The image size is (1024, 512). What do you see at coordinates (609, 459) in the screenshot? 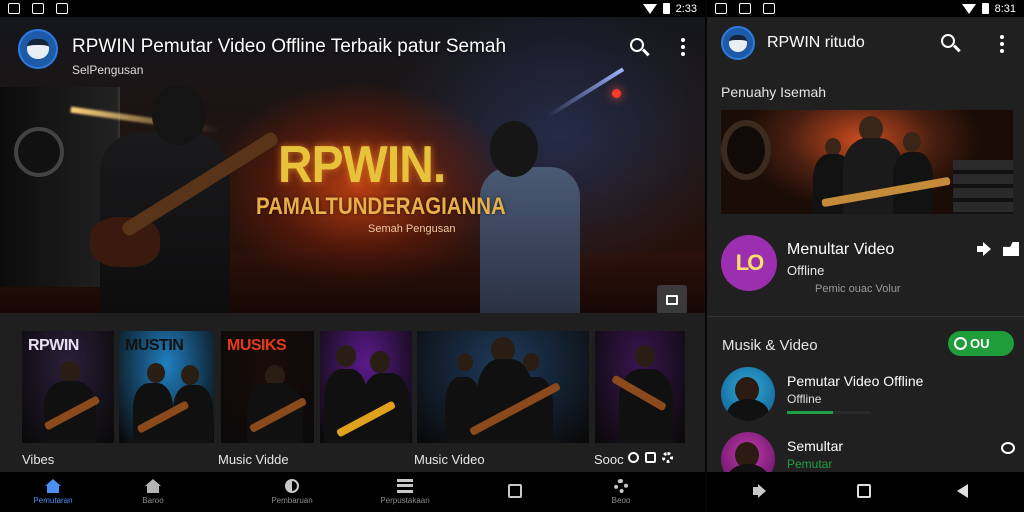
I see `thumbnail-caption: Sooc` at bounding box center [609, 459].